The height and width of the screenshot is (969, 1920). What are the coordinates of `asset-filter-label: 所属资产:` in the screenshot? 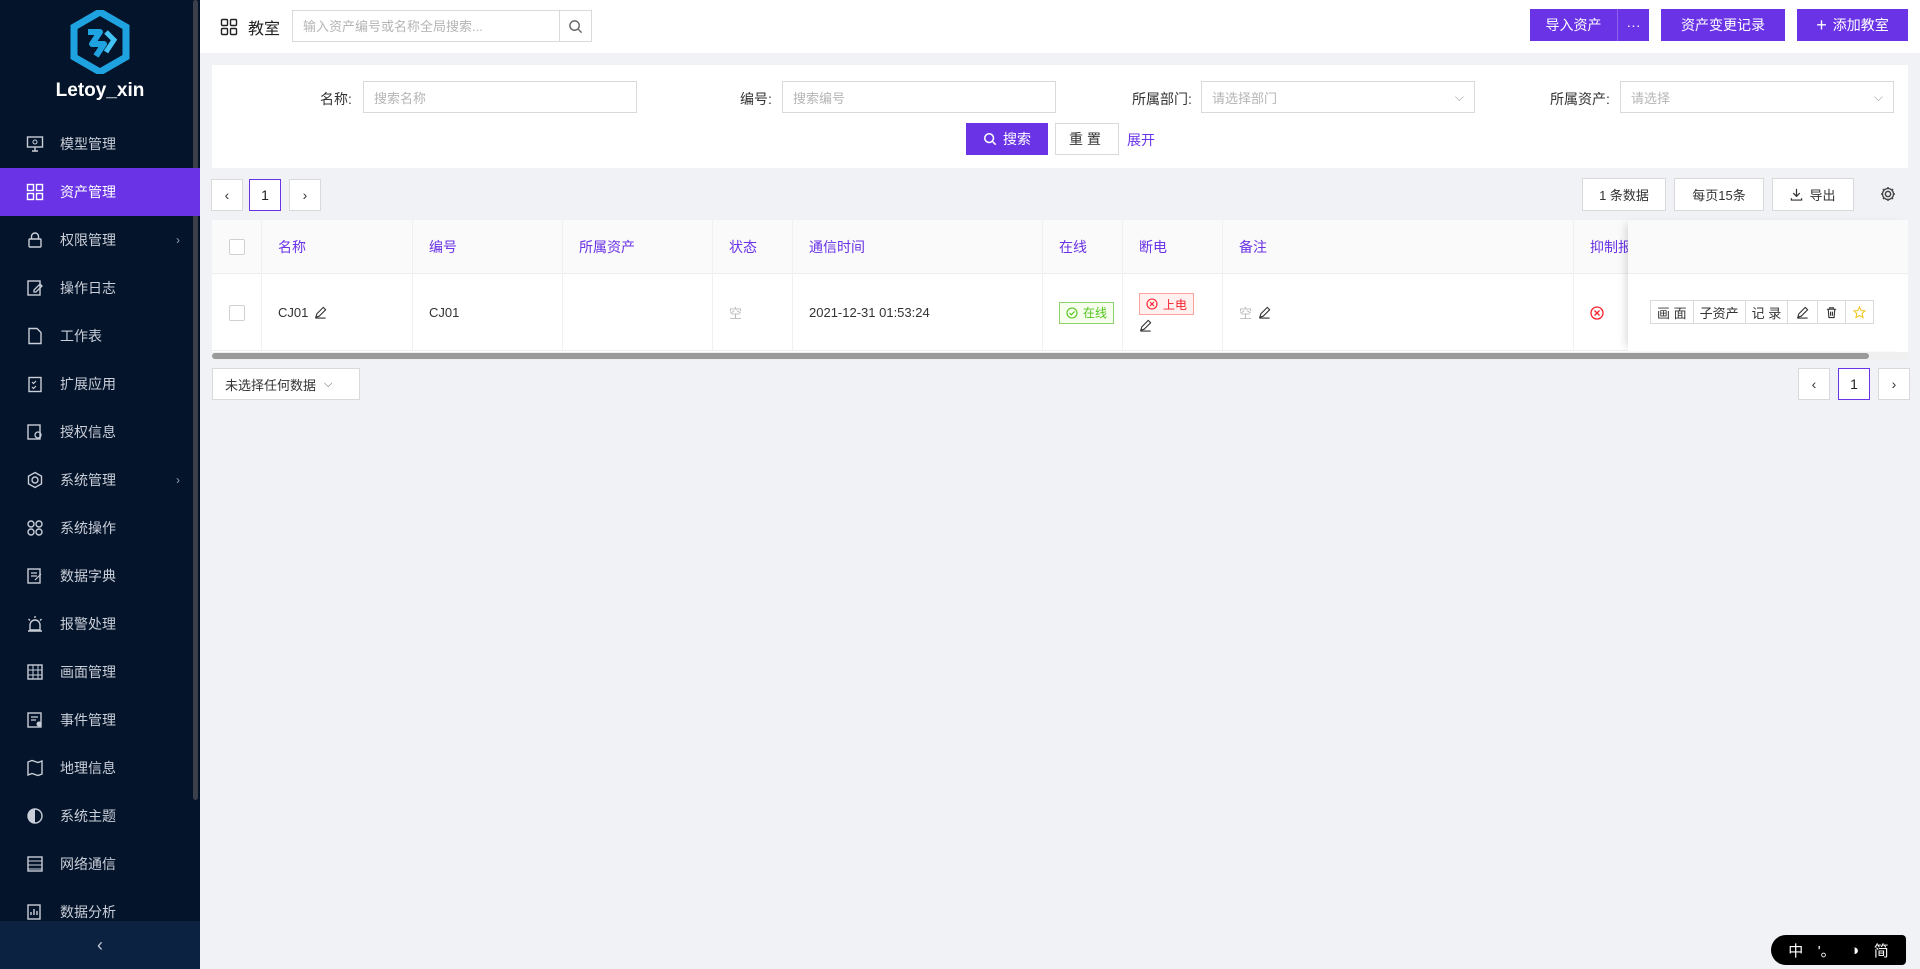 It's located at (1580, 99).